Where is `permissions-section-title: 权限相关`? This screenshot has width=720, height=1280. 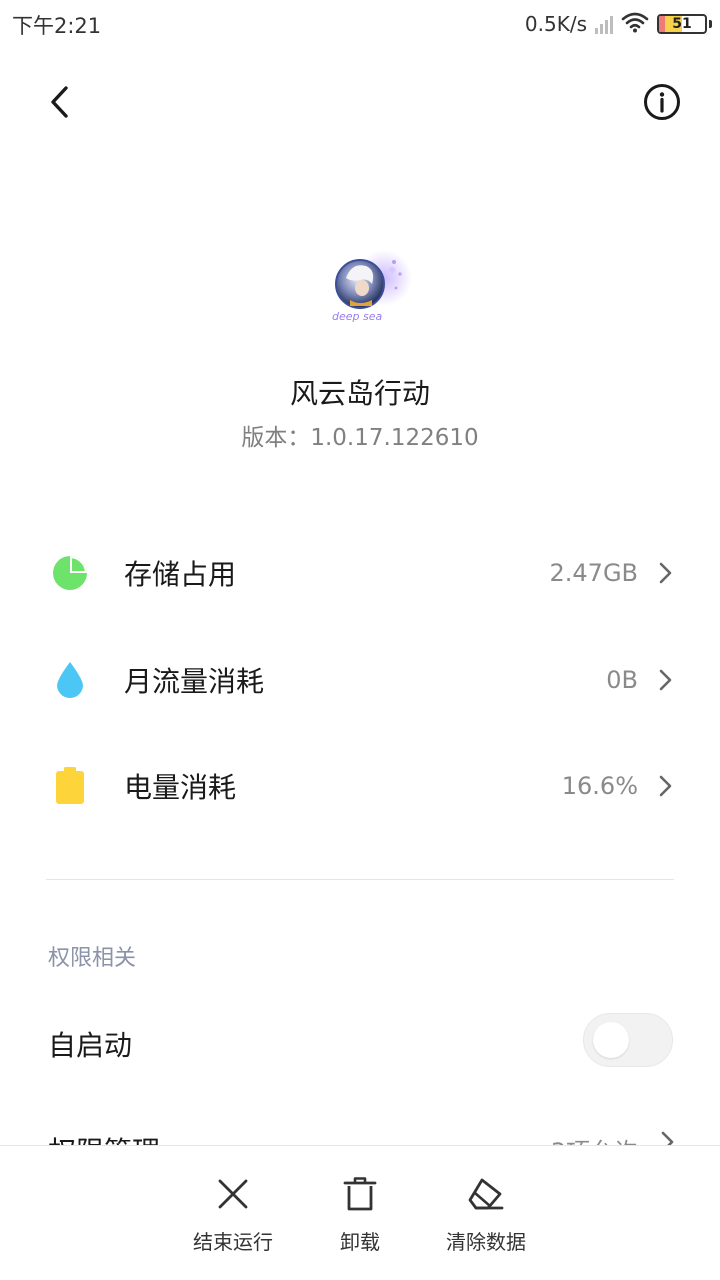 permissions-section-title: 权限相关 is located at coordinates (92, 958).